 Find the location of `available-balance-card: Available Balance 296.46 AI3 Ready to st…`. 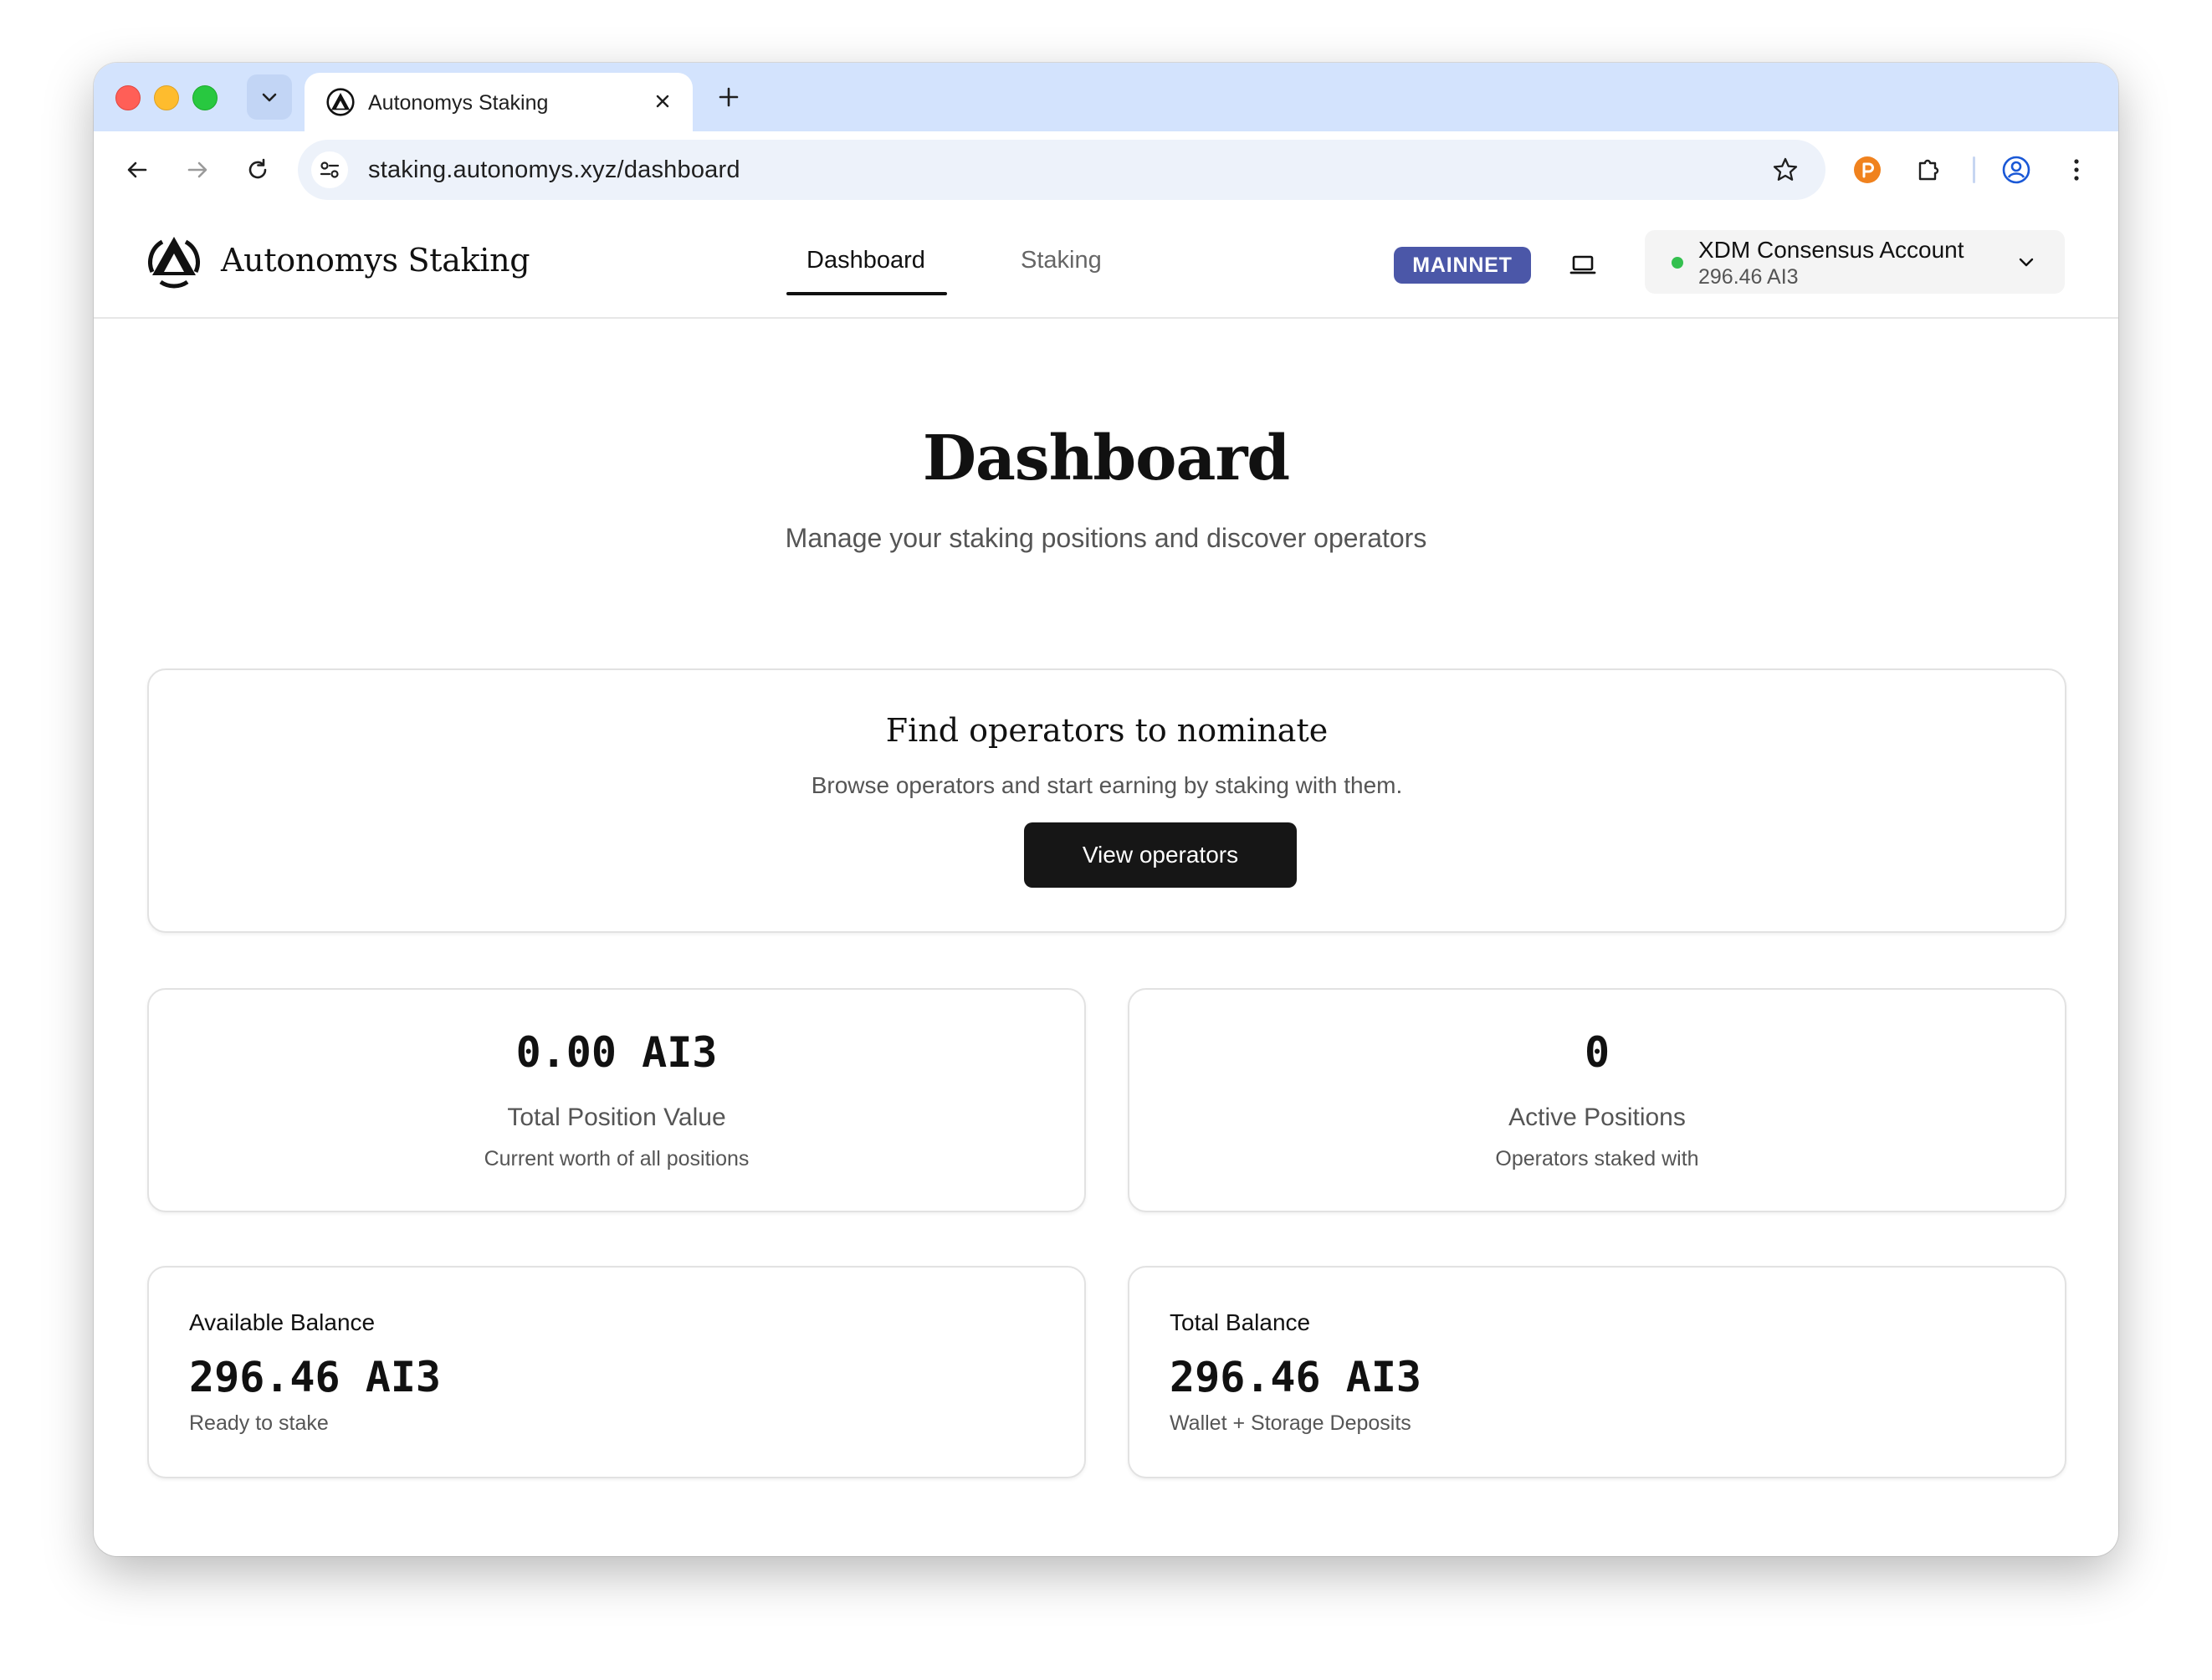

available-balance-card: Available Balance 296.46 AI3 Ready to st… is located at coordinates (616, 1372).